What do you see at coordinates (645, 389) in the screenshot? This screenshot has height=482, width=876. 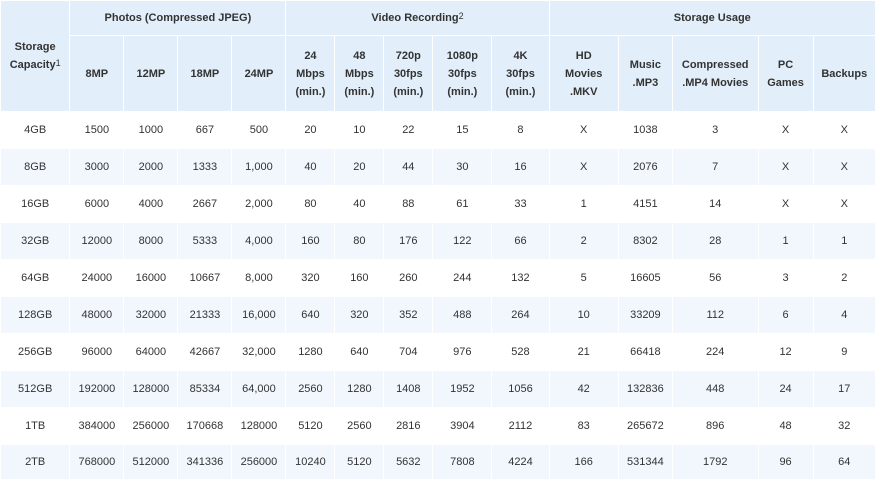 I see `value-cell: 132836` at bounding box center [645, 389].